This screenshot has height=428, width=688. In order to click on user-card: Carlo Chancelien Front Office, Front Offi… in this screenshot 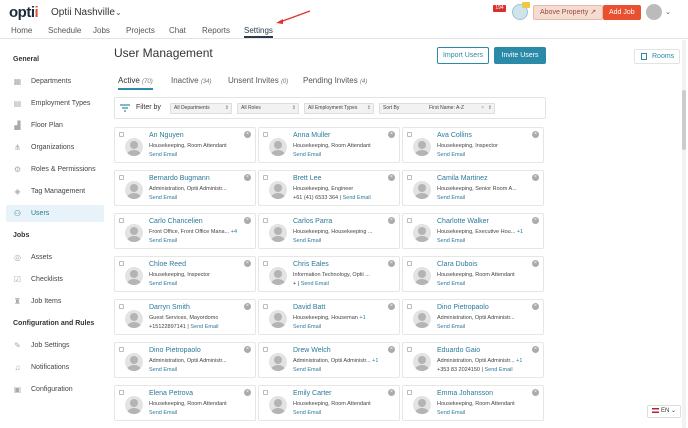, I will do `click(185, 231)`.